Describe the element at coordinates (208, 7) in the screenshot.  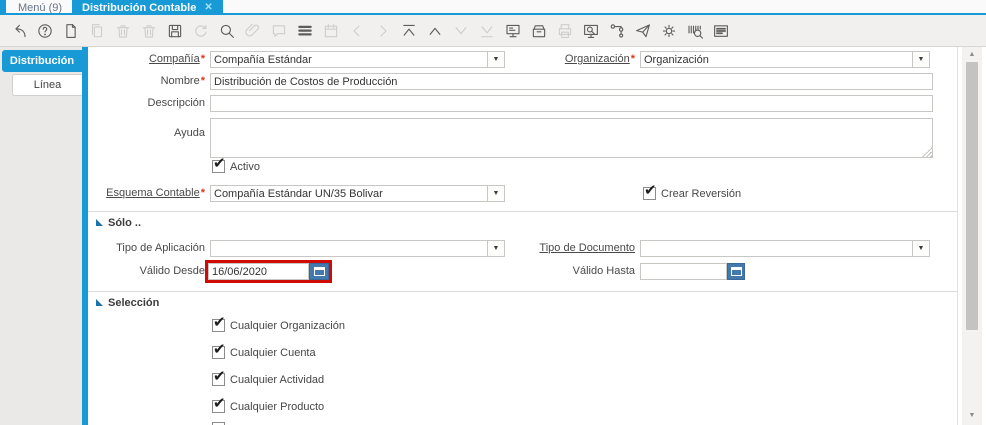
I see `close-tab-icon: ✕` at that location.